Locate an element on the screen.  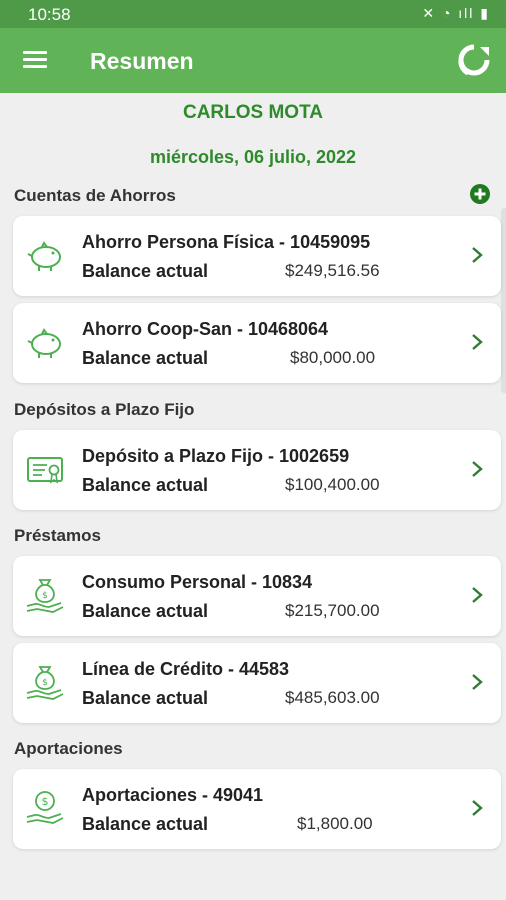
side-scroll-tab is located at coordinates (503, 300).